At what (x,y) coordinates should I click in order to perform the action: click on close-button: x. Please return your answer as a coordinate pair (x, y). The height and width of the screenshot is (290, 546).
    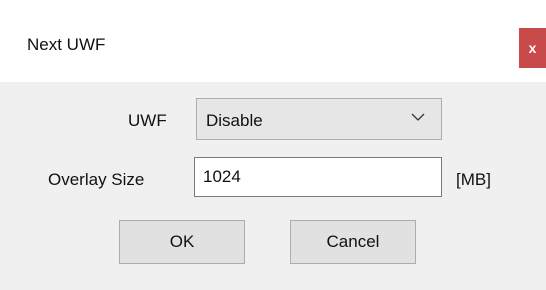
    Looking at the image, I should click on (532, 48).